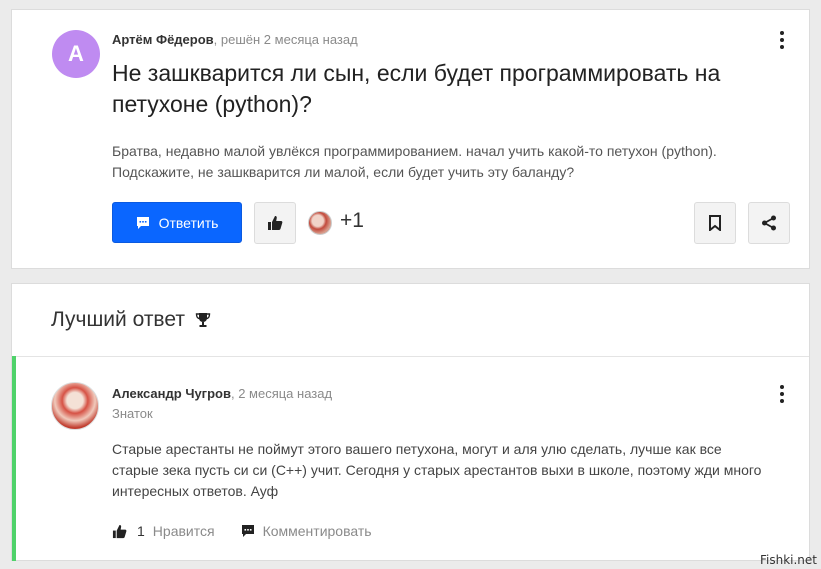 This screenshot has height=569, width=821. I want to click on best-answer-accent-bar, so click(14, 458).